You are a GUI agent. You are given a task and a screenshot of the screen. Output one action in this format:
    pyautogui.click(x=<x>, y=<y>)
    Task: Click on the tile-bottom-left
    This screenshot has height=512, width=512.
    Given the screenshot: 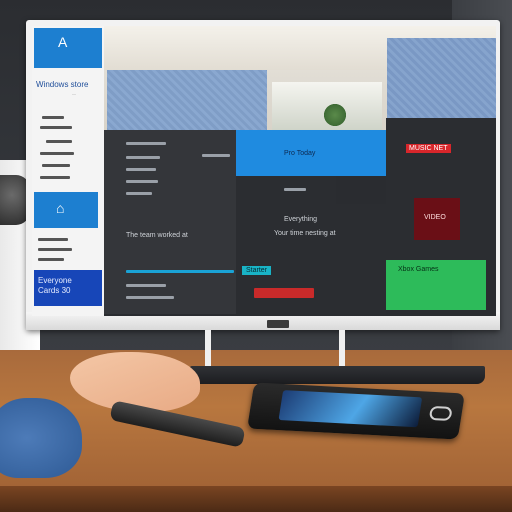 What is the action you would take?
    pyautogui.click(x=170, y=288)
    